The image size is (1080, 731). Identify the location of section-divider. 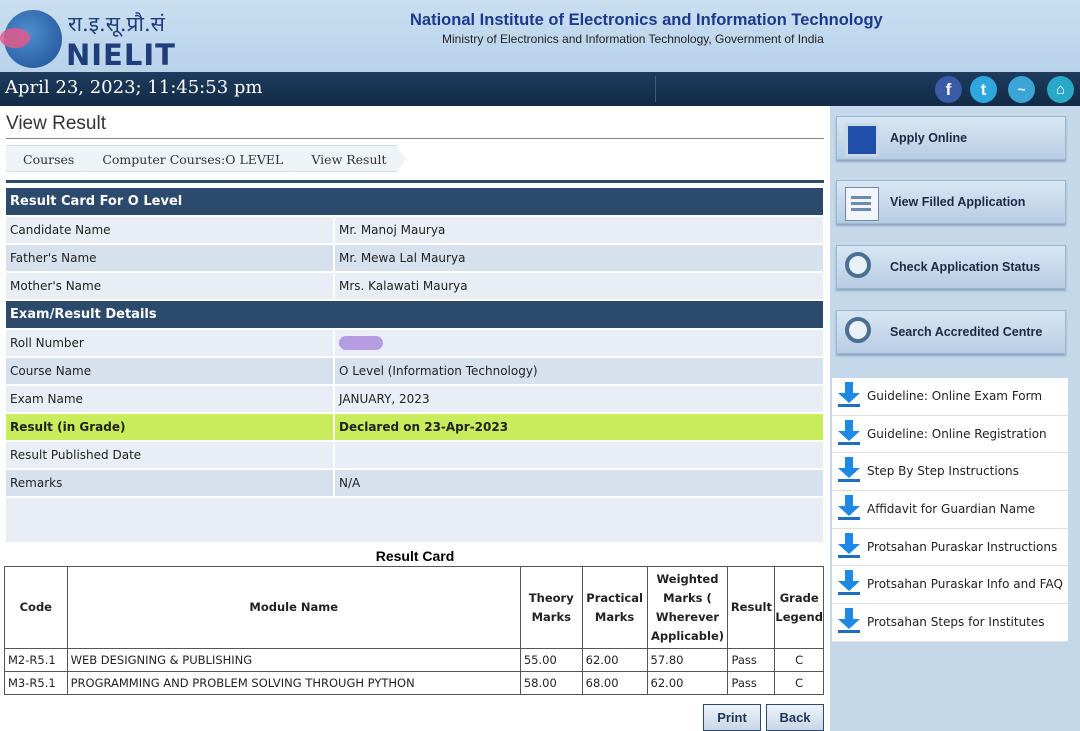
(415, 181).